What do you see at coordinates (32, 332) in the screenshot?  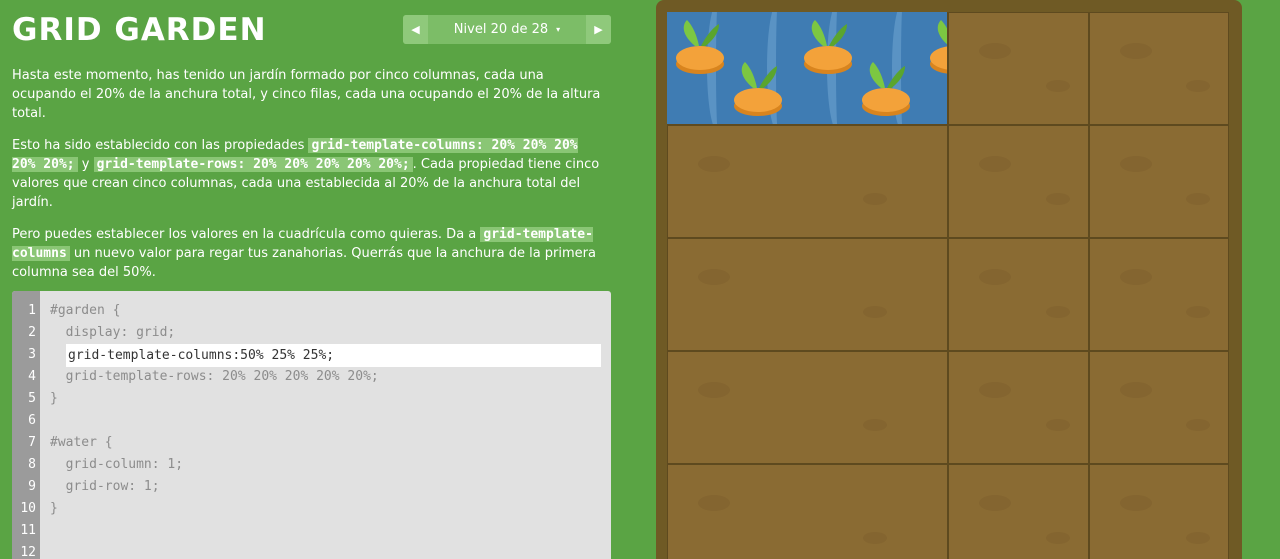 I see `line-number: 2` at bounding box center [32, 332].